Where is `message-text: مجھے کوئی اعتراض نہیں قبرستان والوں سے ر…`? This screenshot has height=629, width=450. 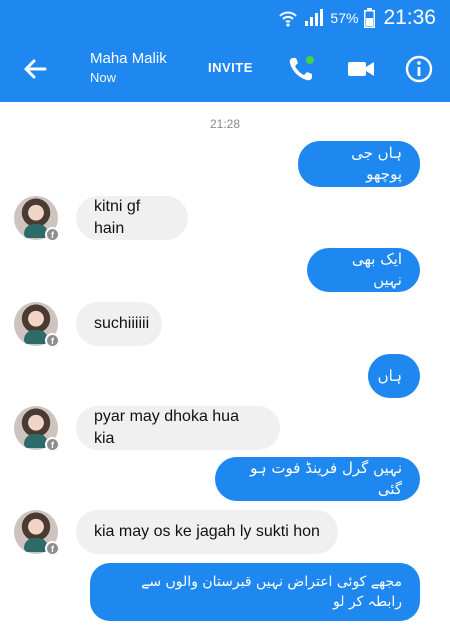
message-text: مجھے کوئی اعتراض نہیں قبرستان والوں سے ر… is located at coordinates (271, 591).